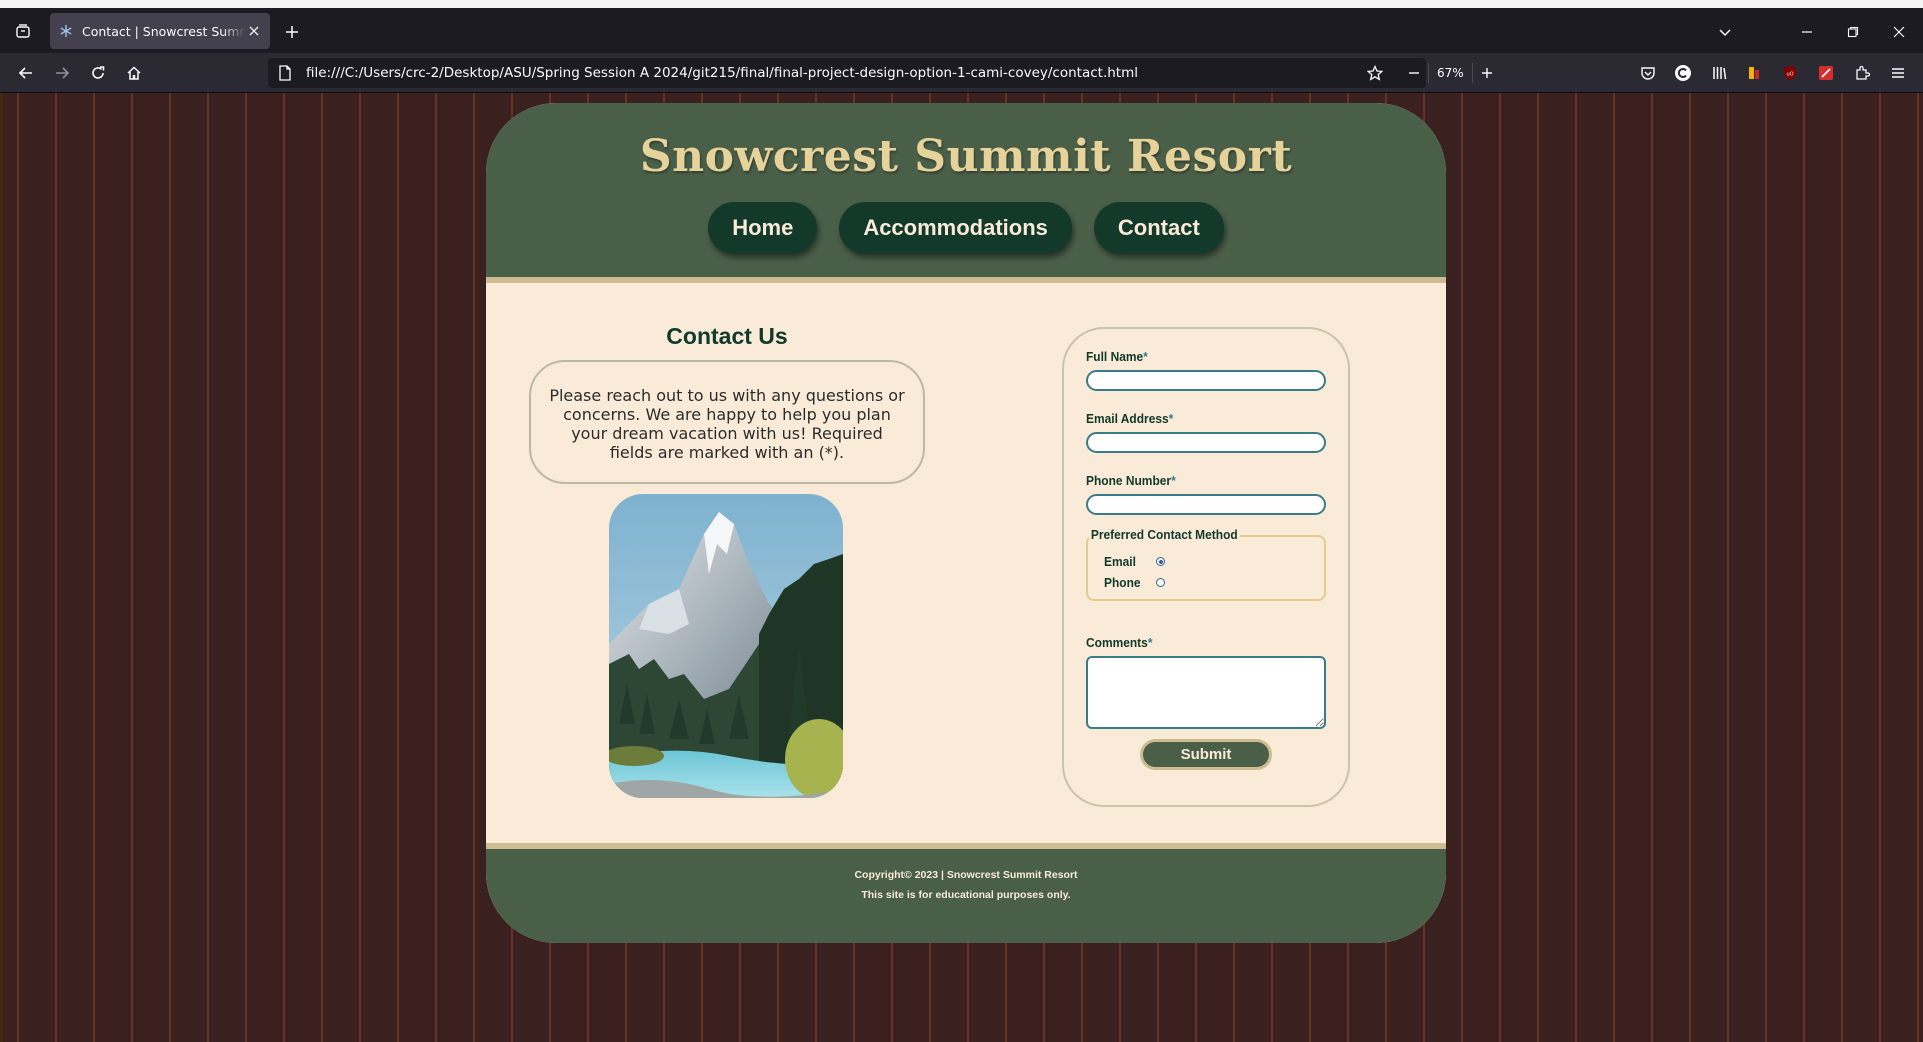 Image resolution: width=1923 pixels, height=1042 pixels. Describe the element at coordinates (1131, 480) in the screenshot. I see `phone-label: Phone Number*` at that location.